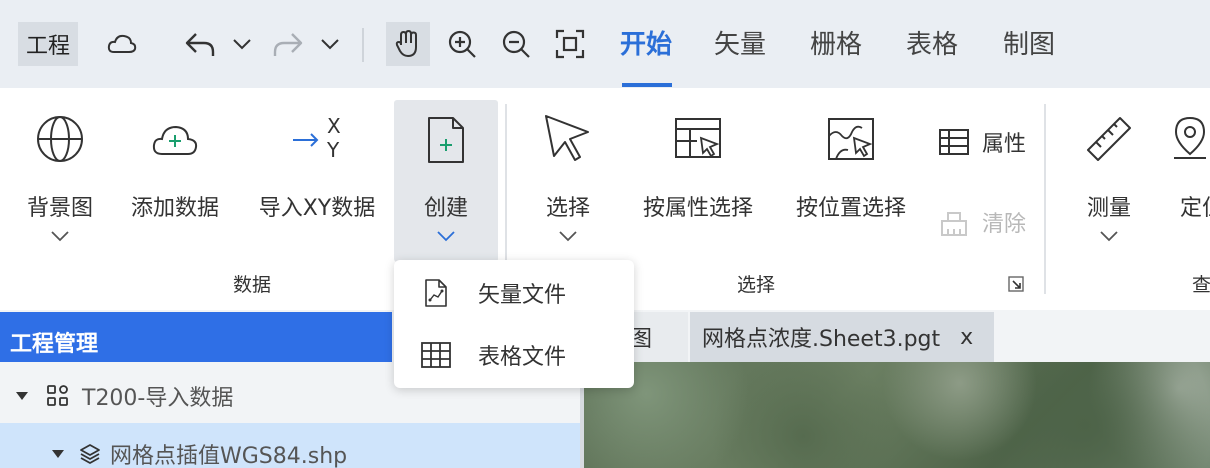 The image size is (1210, 468). Describe the element at coordinates (462, 44) in the screenshot. I see `zoom-in-icon` at that location.